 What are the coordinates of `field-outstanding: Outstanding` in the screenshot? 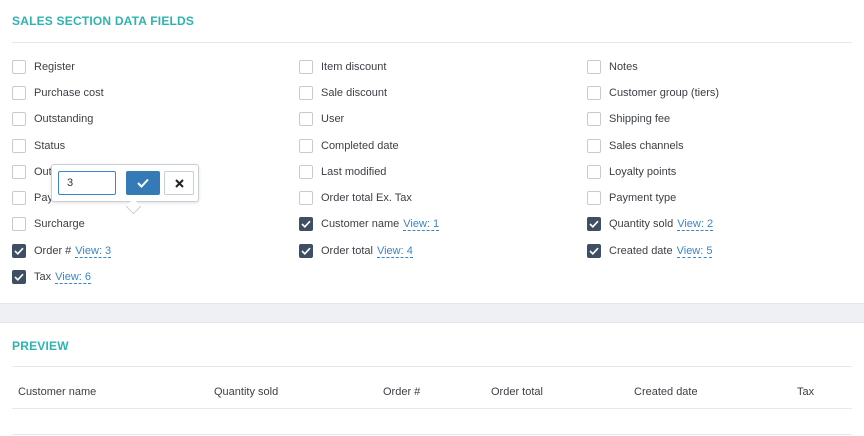 It's located at (52, 119).